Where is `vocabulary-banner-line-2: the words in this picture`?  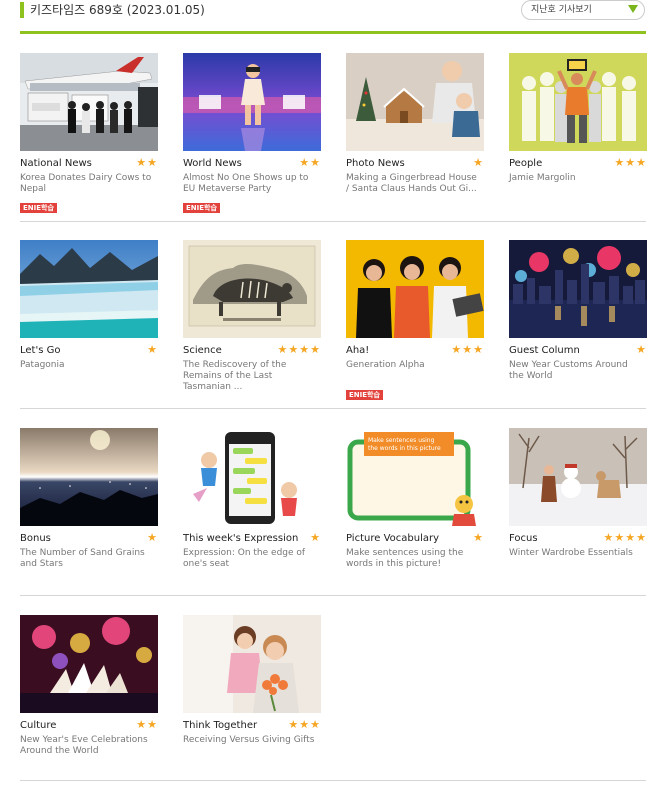
vocabulary-banner-line-2: the words in this picture is located at coordinates (404, 448).